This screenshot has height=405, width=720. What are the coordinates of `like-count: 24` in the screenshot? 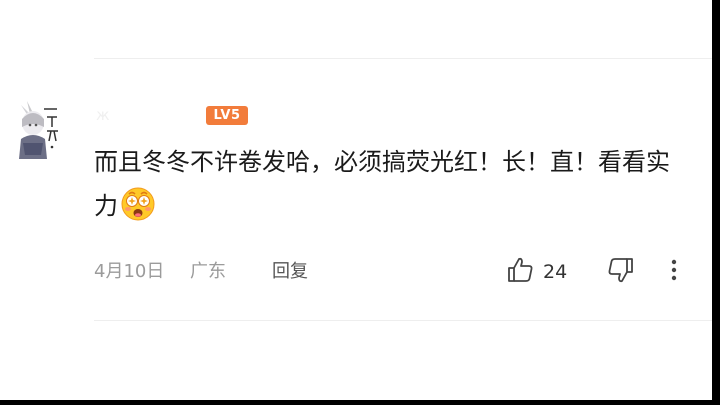 It's located at (555, 272).